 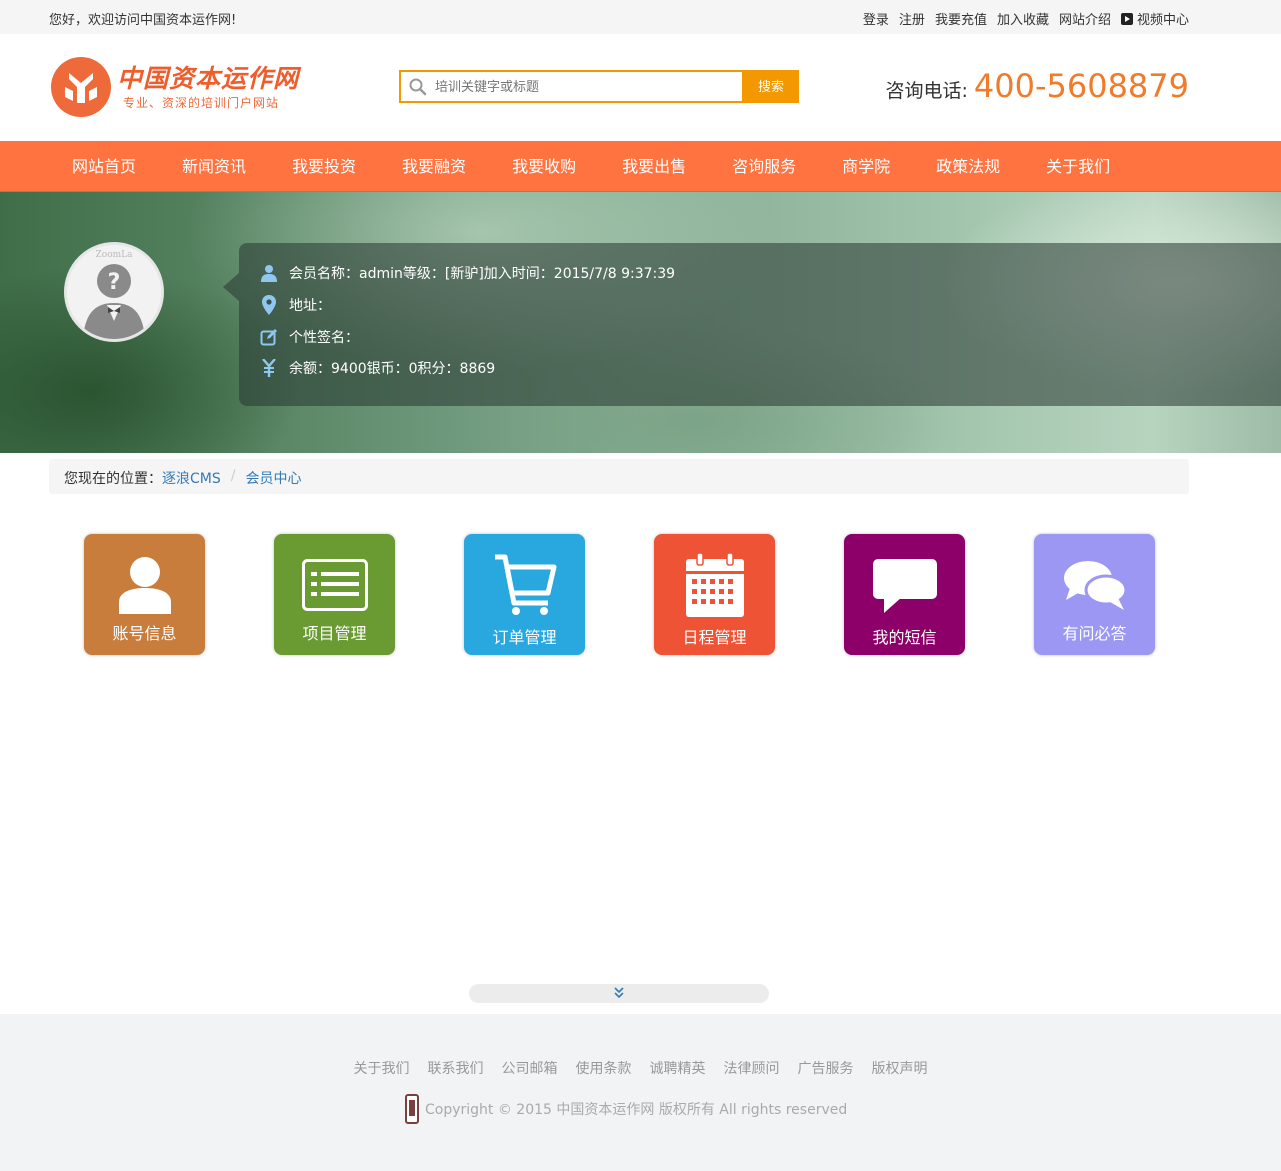 I want to click on member-info-row: 会员名称：admin等级：[新驴]加入时间：2015/7/8 9:37:39, so click(x=467, y=273).